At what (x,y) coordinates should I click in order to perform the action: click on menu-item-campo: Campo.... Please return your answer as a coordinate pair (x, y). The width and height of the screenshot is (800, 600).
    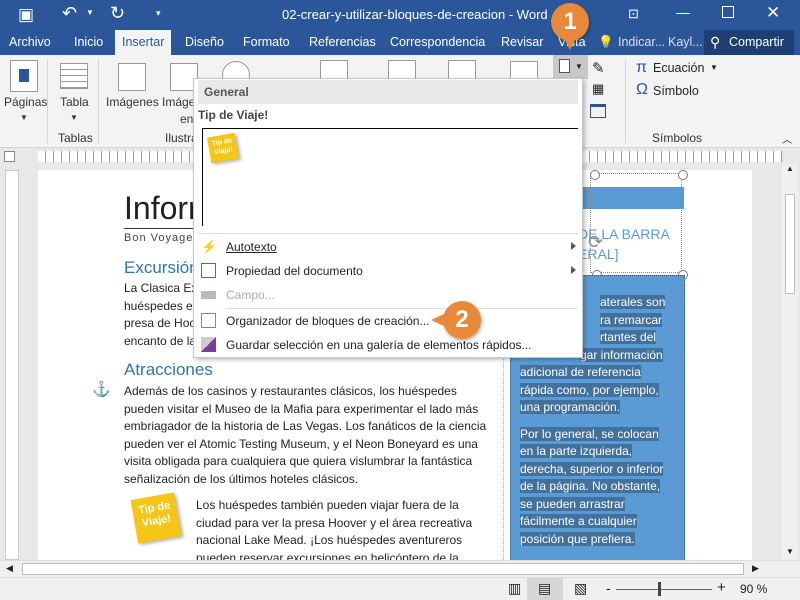
    Looking at the image, I should click on (388, 295).